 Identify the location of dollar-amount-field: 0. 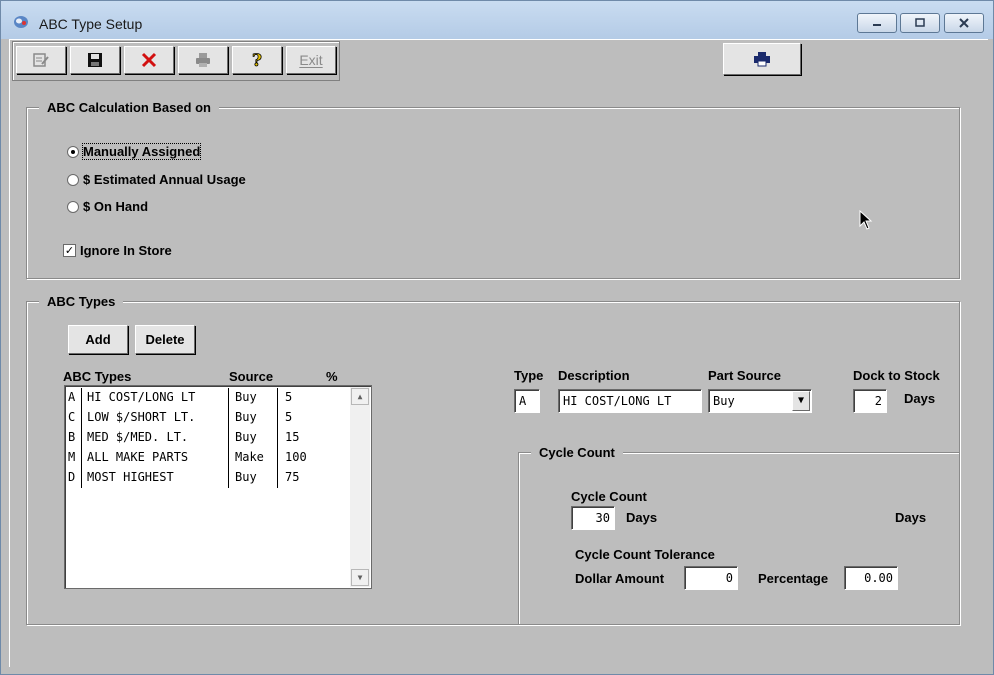
(711, 578).